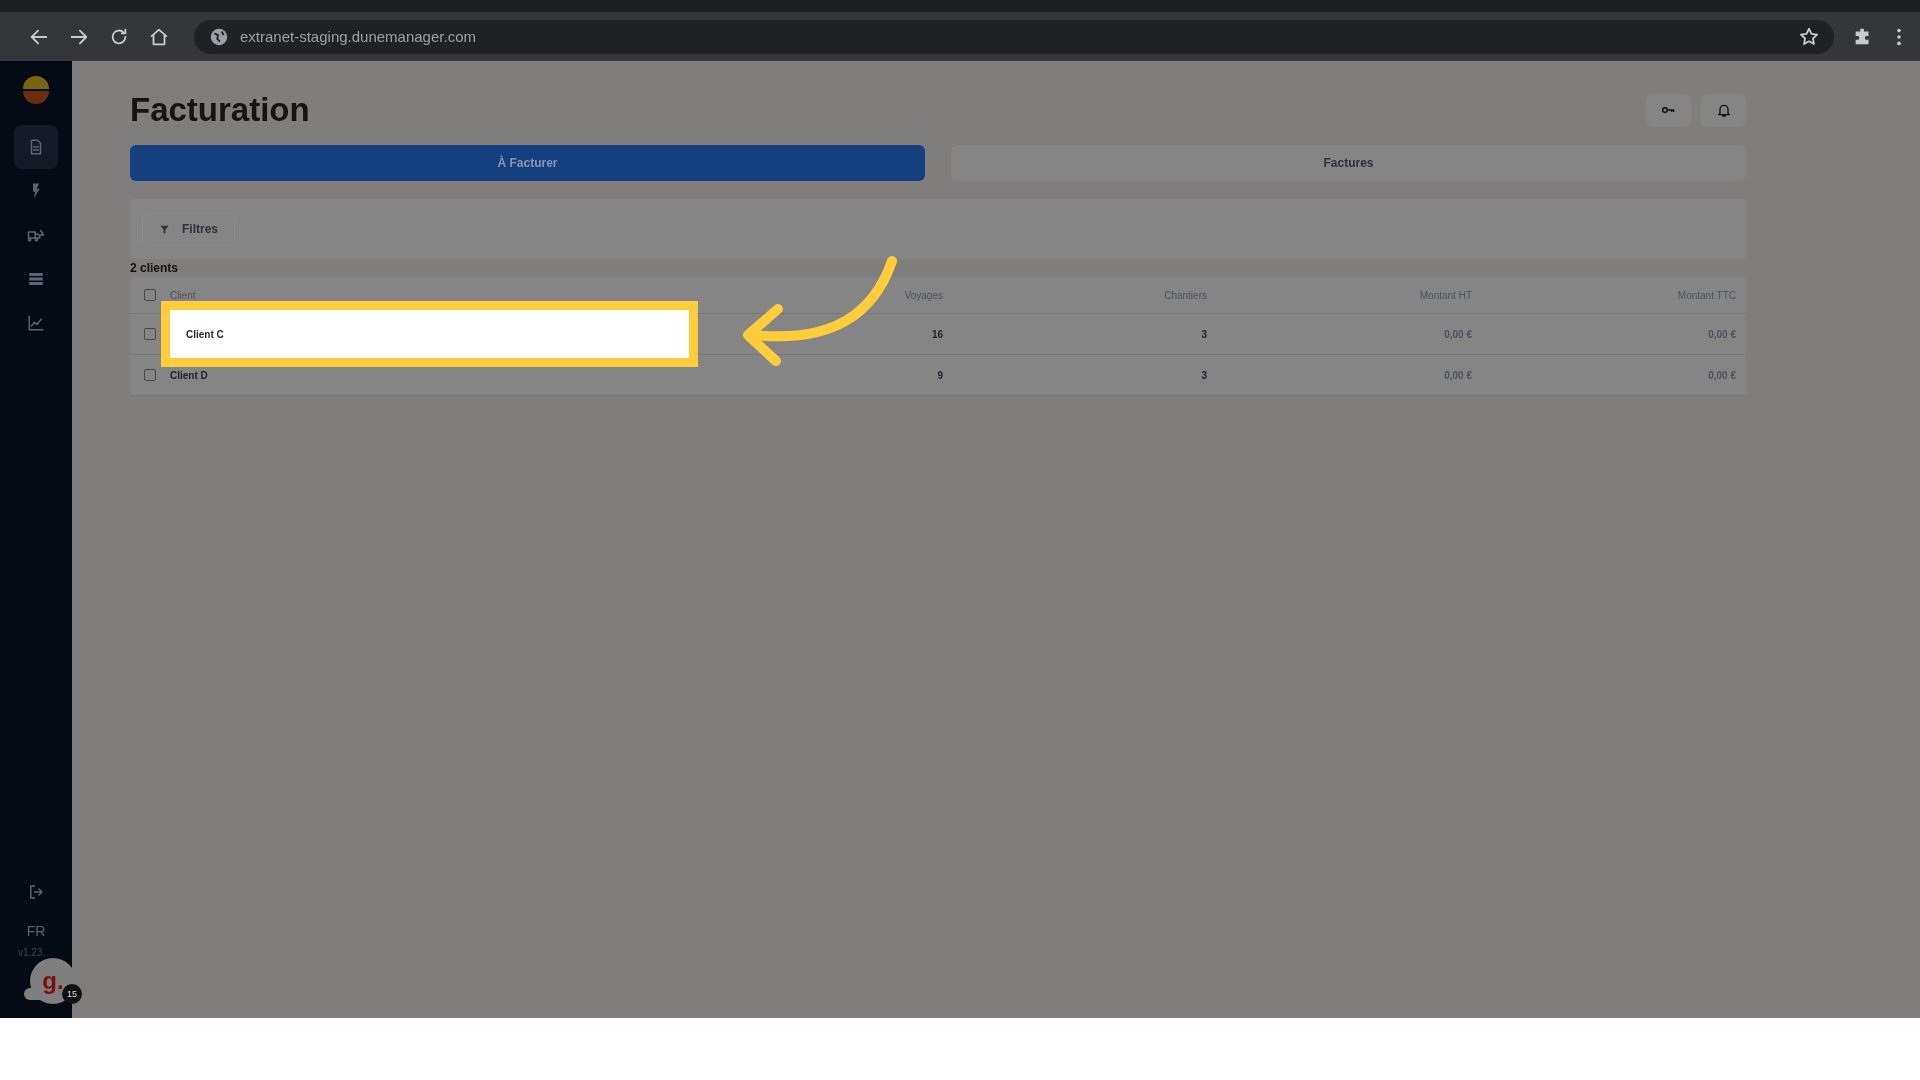 The height and width of the screenshot is (1080, 1920). I want to click on page-title: Facturation, so click(220, 110).